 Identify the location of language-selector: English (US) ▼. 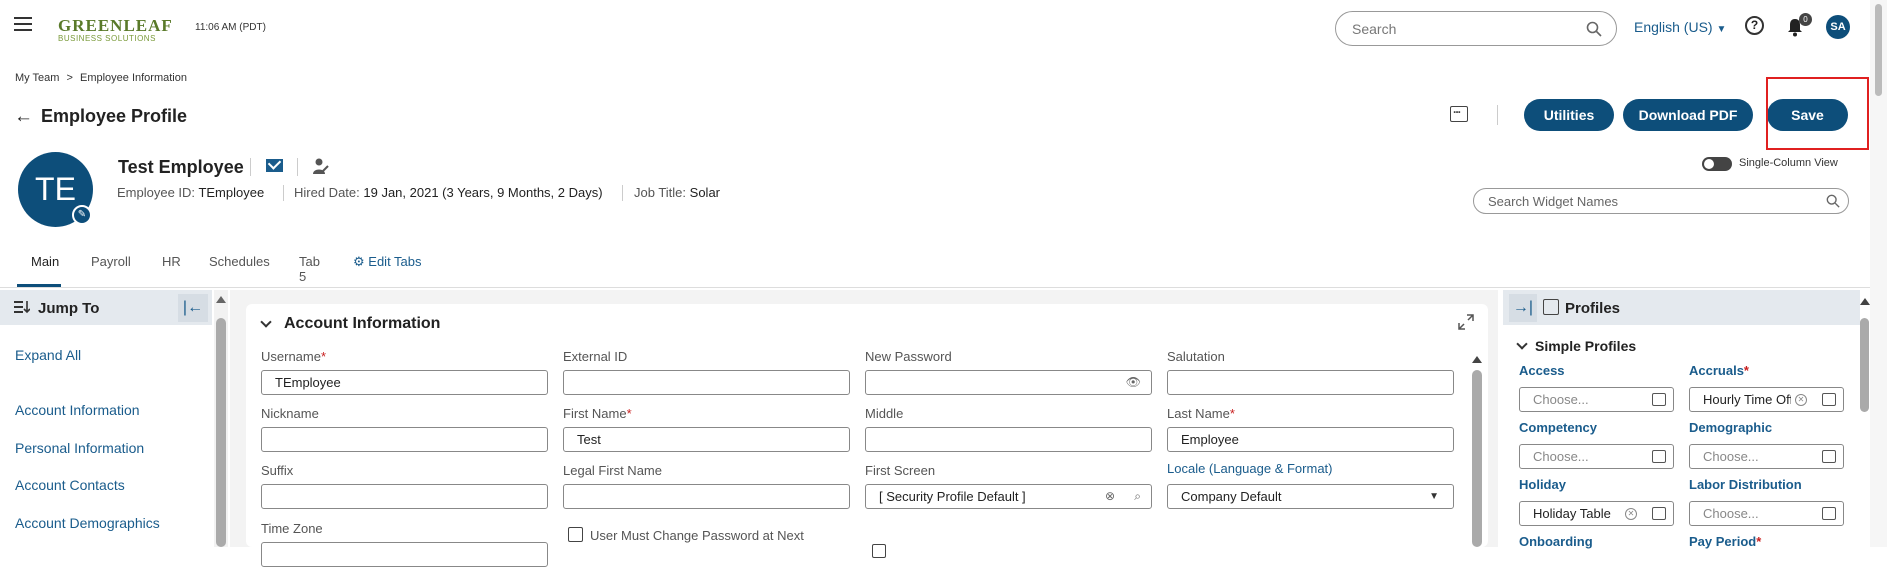
(1680, 27).